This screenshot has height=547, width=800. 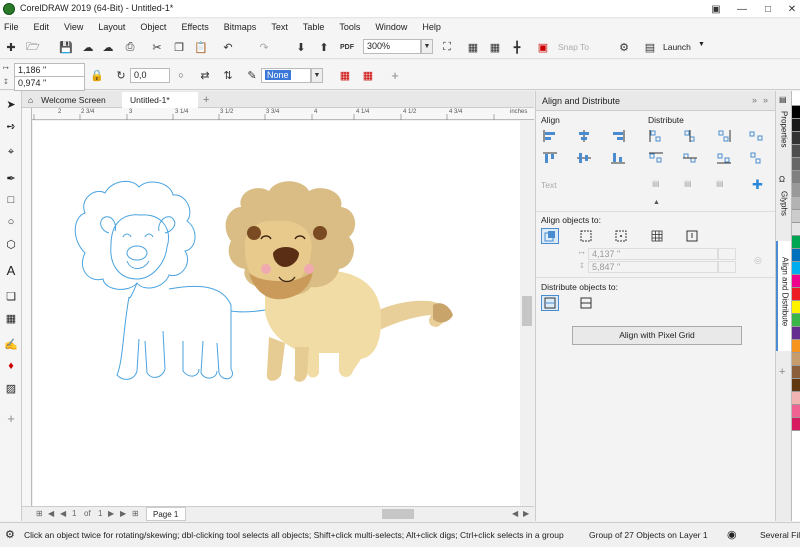 I want to click on docker-expand-icon: », so click(x=754, y=100).